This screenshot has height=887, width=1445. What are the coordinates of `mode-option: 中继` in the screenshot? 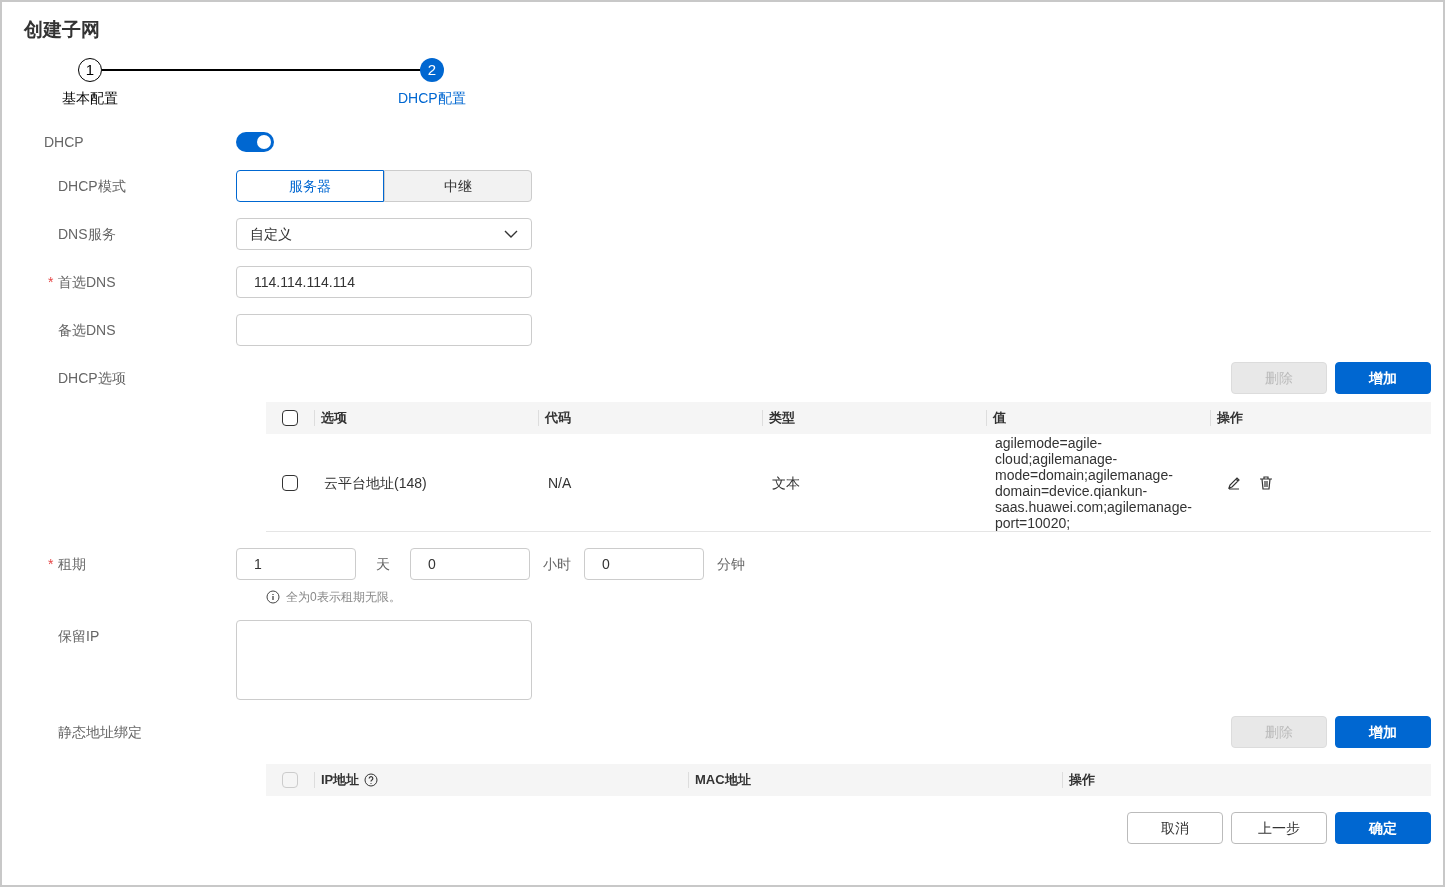 It's located at (458, 186).